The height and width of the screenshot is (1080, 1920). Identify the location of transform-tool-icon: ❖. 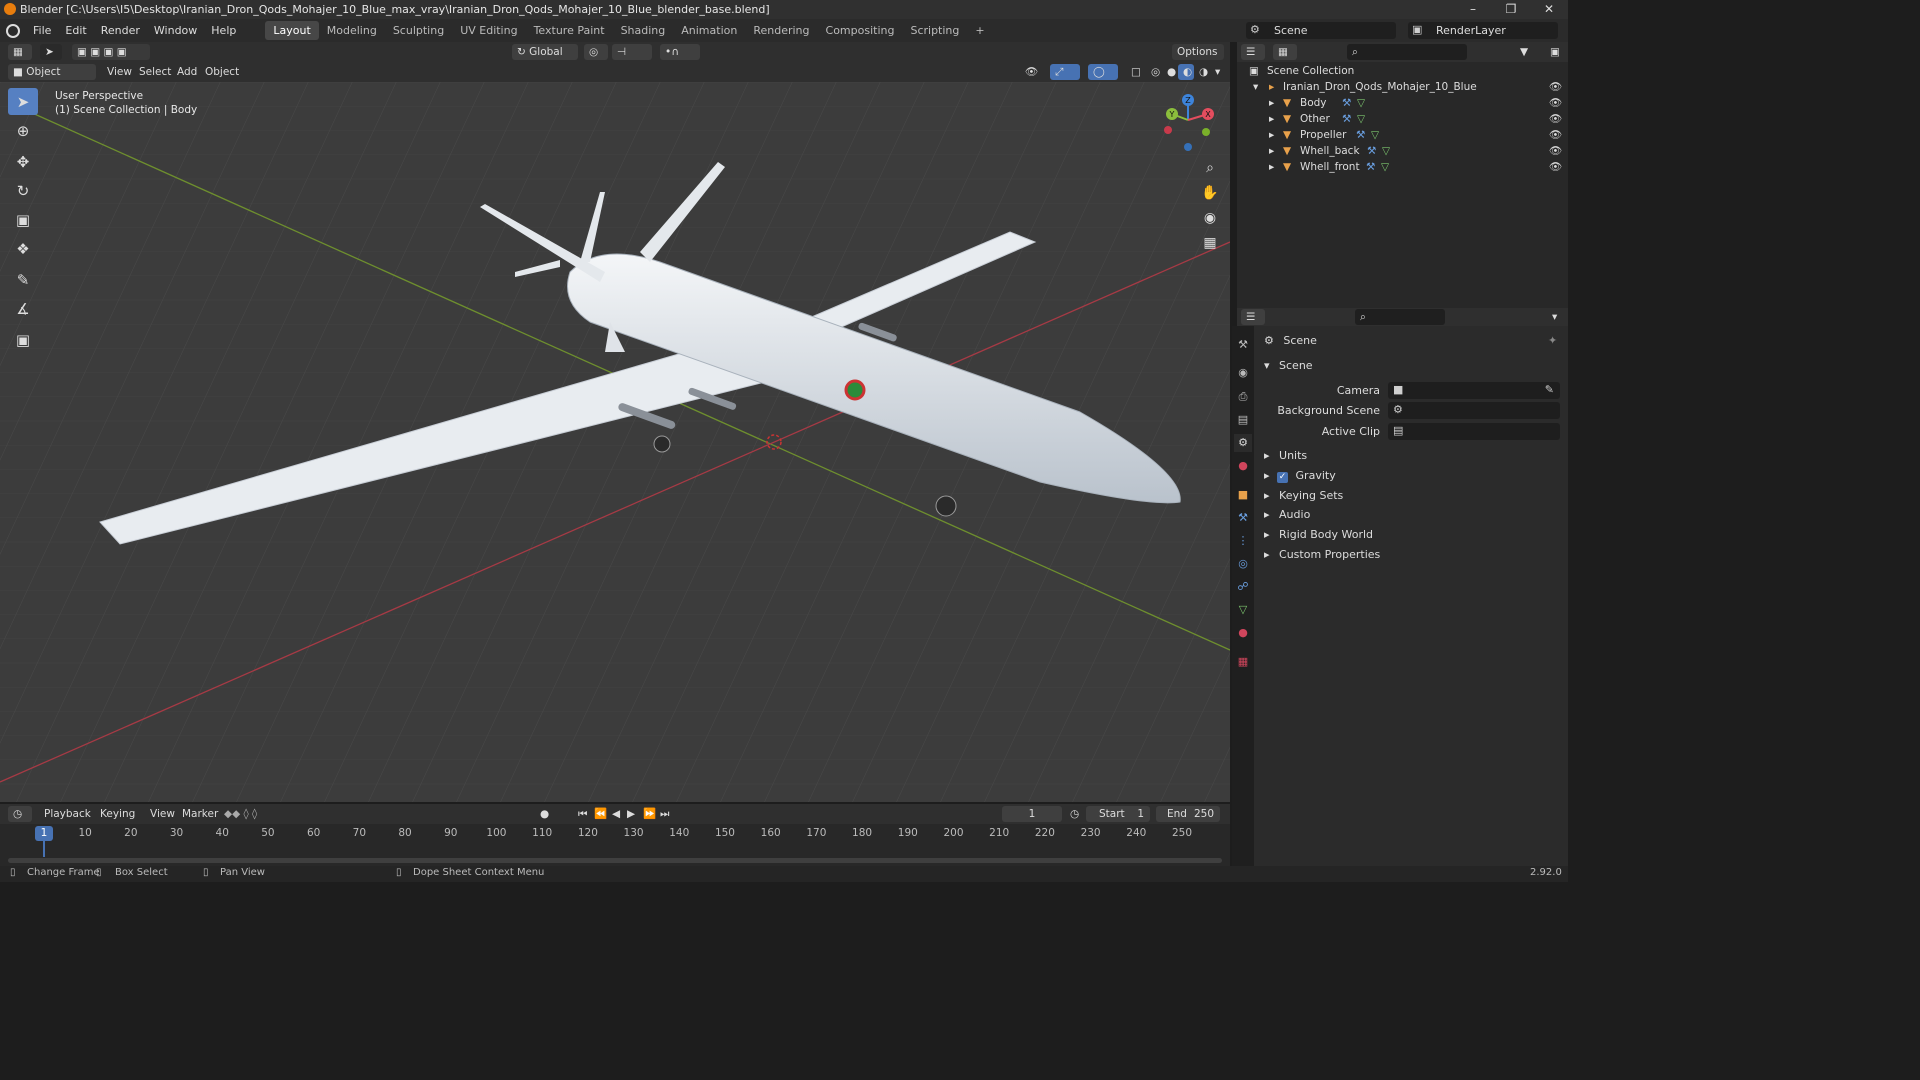
(23, 248).